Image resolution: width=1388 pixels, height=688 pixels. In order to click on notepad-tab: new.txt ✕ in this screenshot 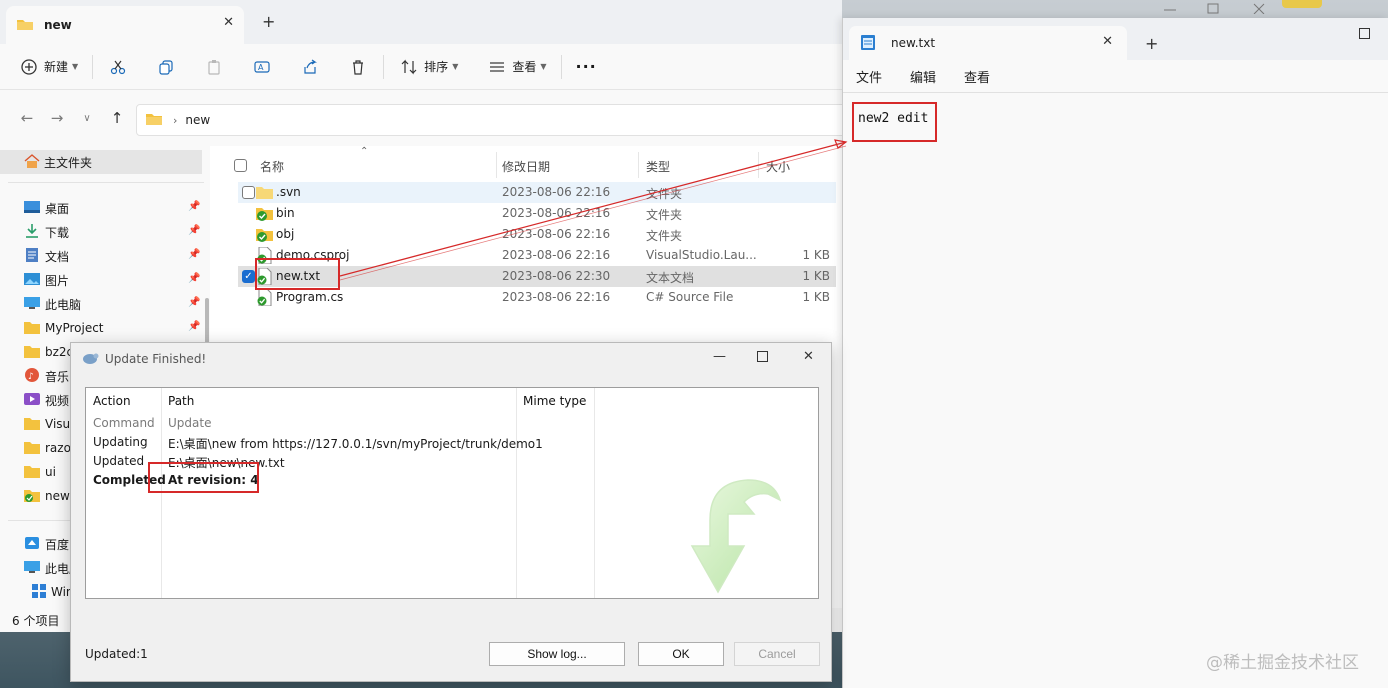, I will do `click(988, 43)`.